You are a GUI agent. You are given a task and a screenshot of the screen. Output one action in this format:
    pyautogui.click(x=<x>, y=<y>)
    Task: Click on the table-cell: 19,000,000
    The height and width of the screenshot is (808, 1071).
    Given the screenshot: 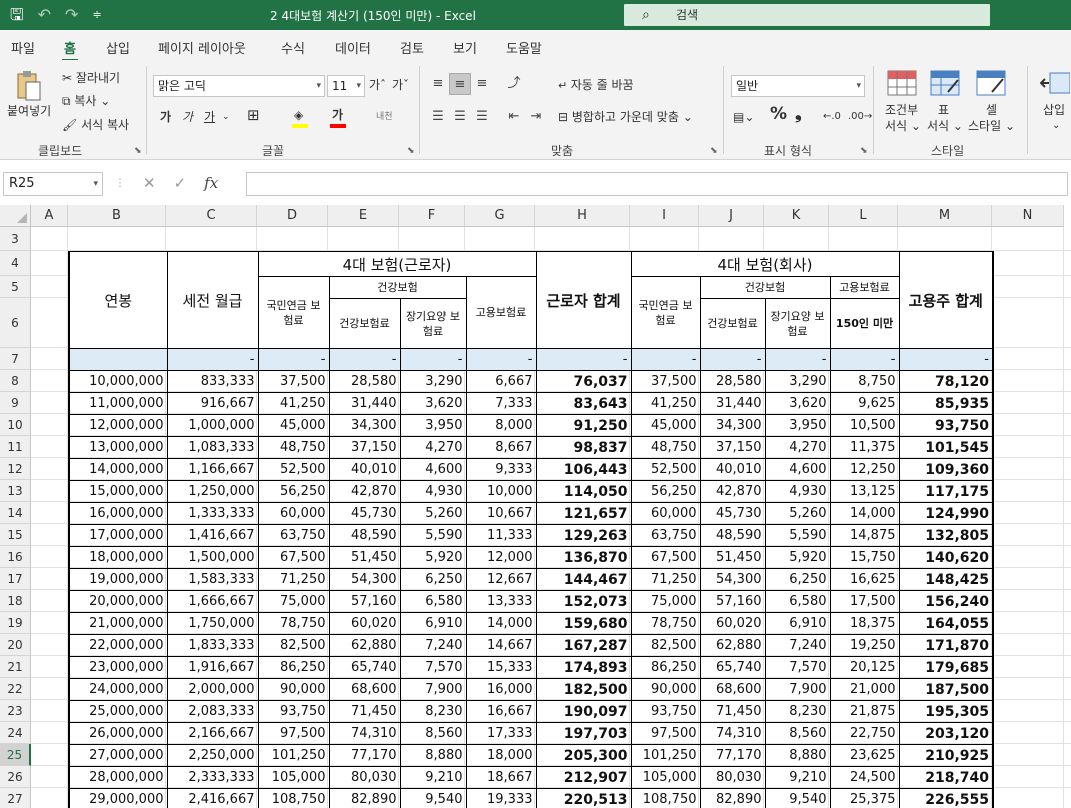 What is the action you would take?
    pyautogui.click(x=118, y=579)
    